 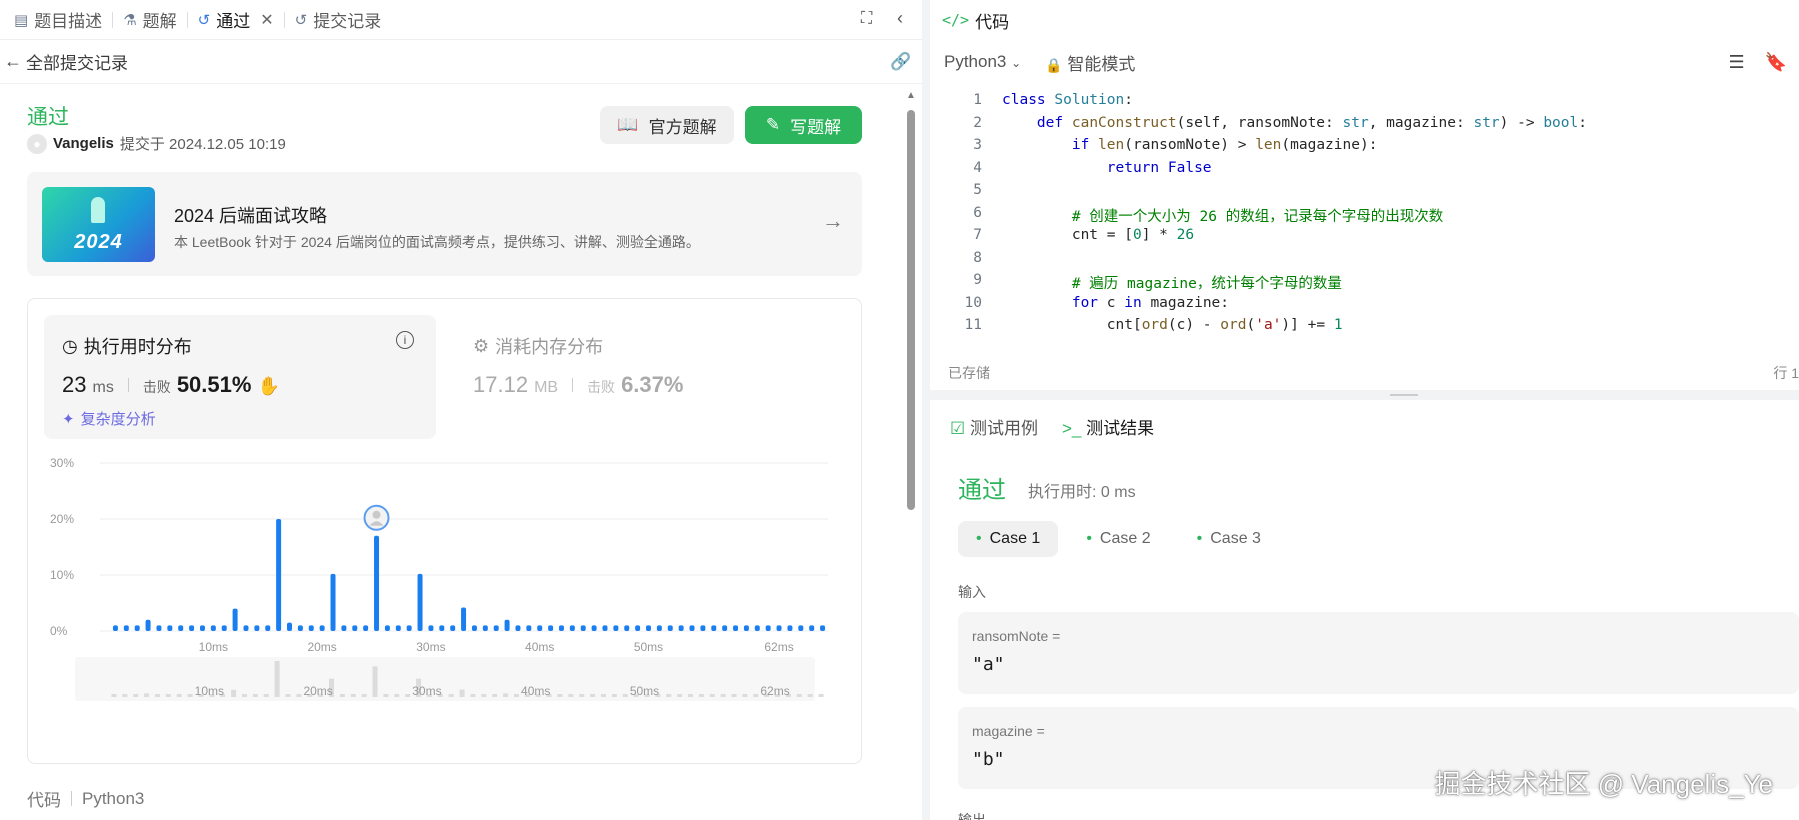 I want to click on submitted-time: 提交于 2024.12.05 10:19, so click(x=202, y=144).